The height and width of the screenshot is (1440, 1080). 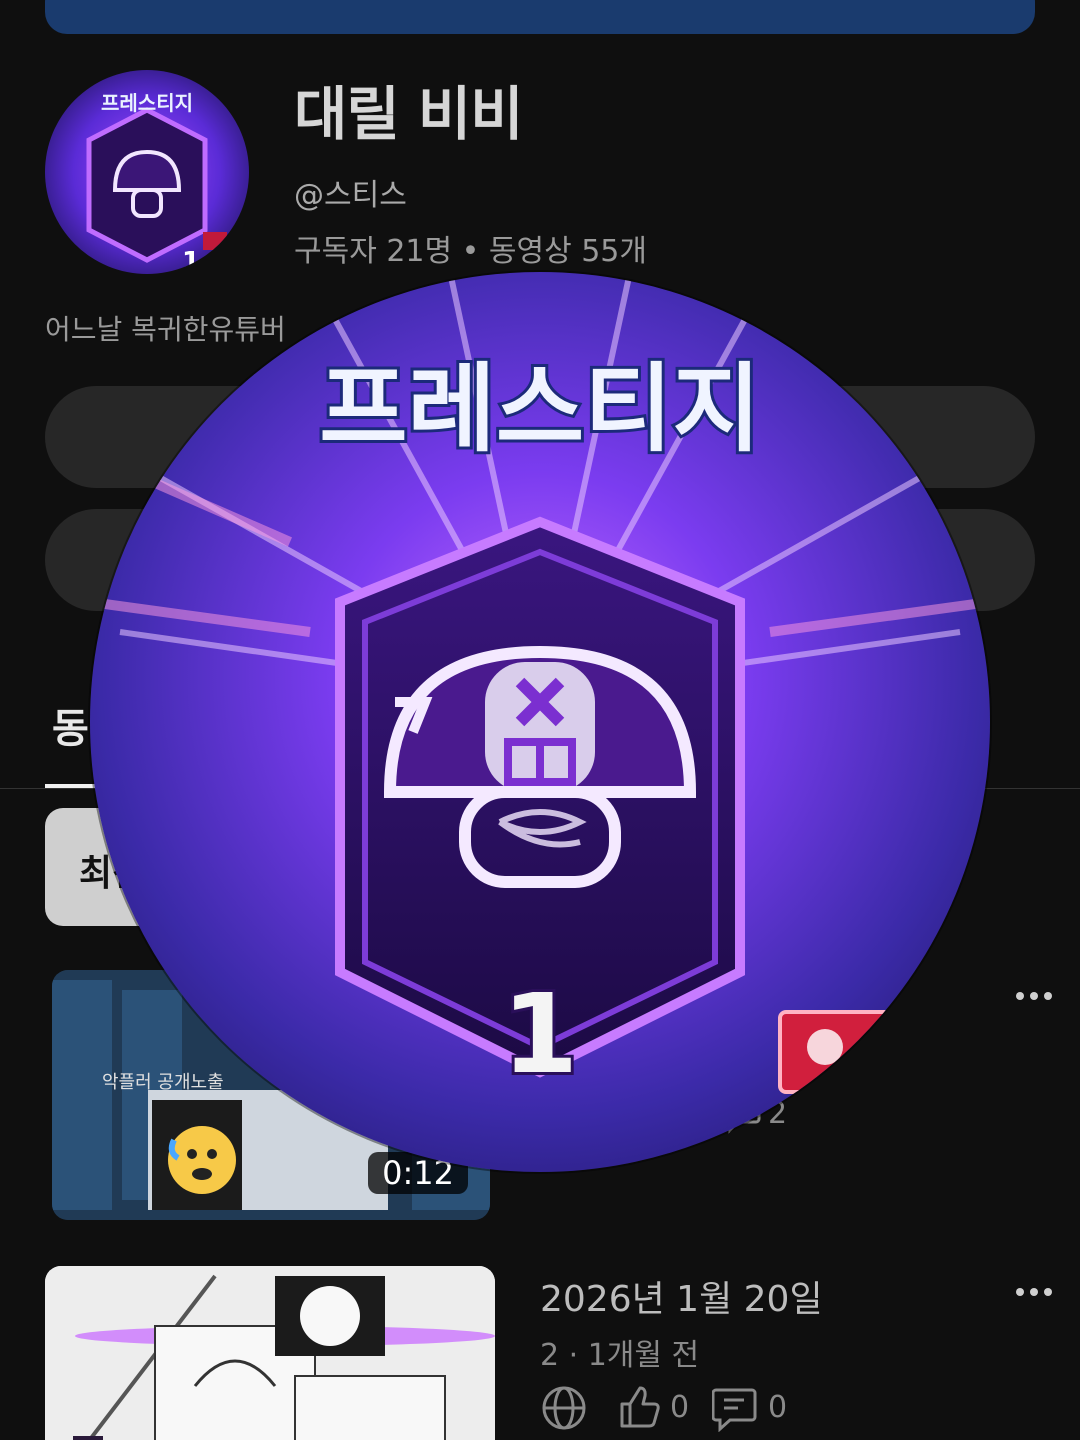 What do you see at coordinates (735, 1409) in the screenshot?
I see `comment-icon` at bounding box center [735, 1409].